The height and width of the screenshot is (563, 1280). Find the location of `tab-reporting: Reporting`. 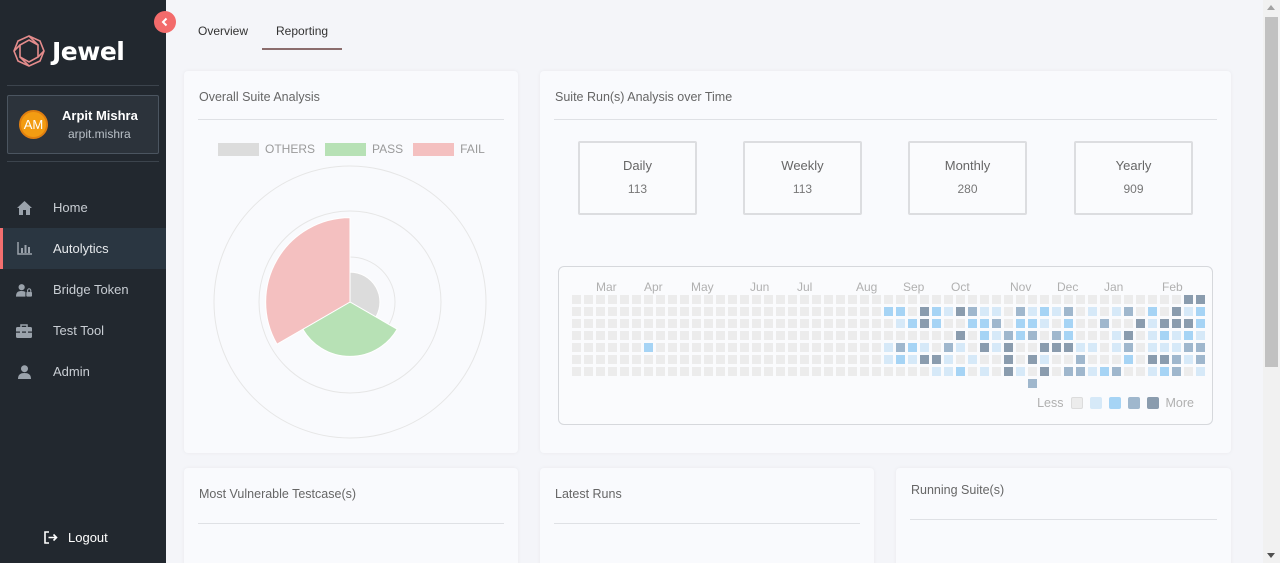

tab-reporting: Reporting is located at coordinates (302, 33).